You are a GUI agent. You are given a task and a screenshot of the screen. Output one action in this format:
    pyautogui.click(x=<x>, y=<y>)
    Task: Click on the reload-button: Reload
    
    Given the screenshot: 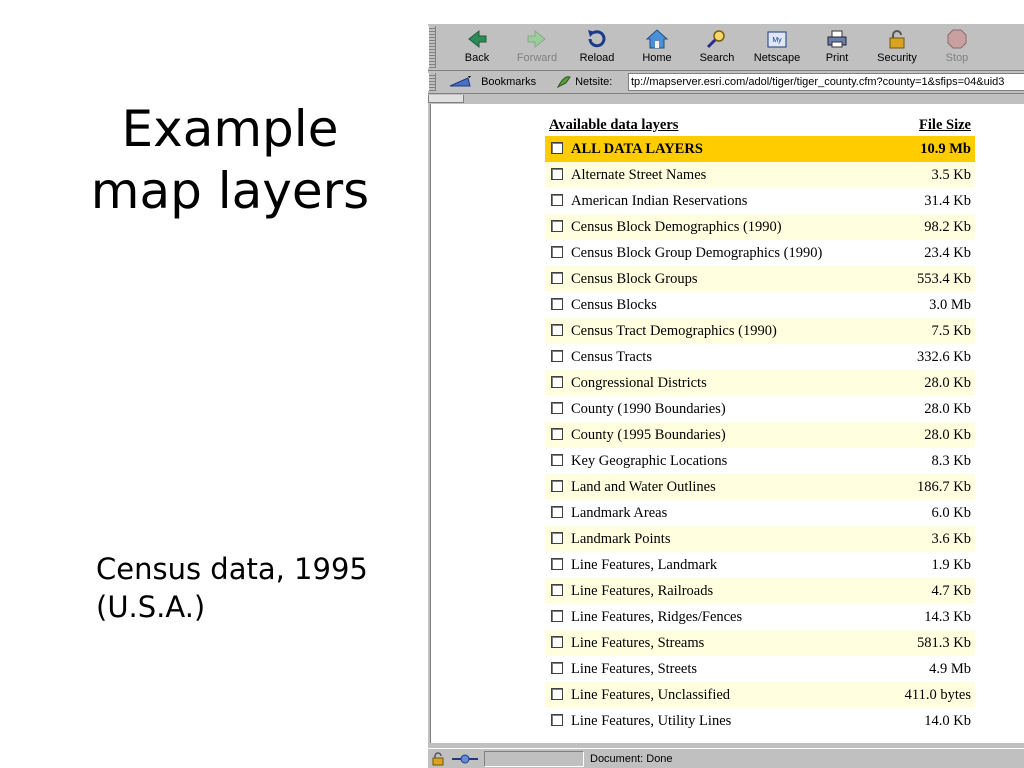 What is the action you would take?
    pyautogui.click(x=597, y=47)
    